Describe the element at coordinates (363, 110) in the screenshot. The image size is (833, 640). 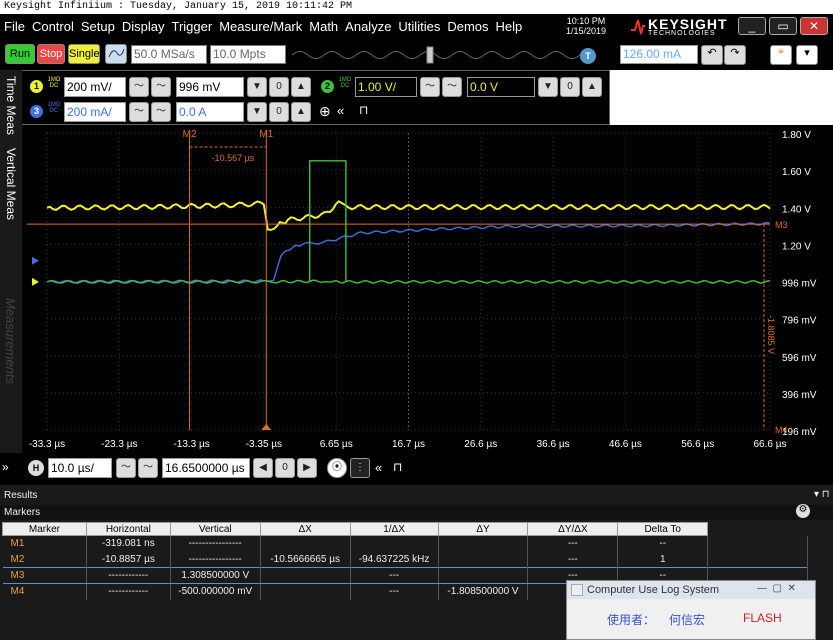
I see `pin-icon: ⊓` at that location.